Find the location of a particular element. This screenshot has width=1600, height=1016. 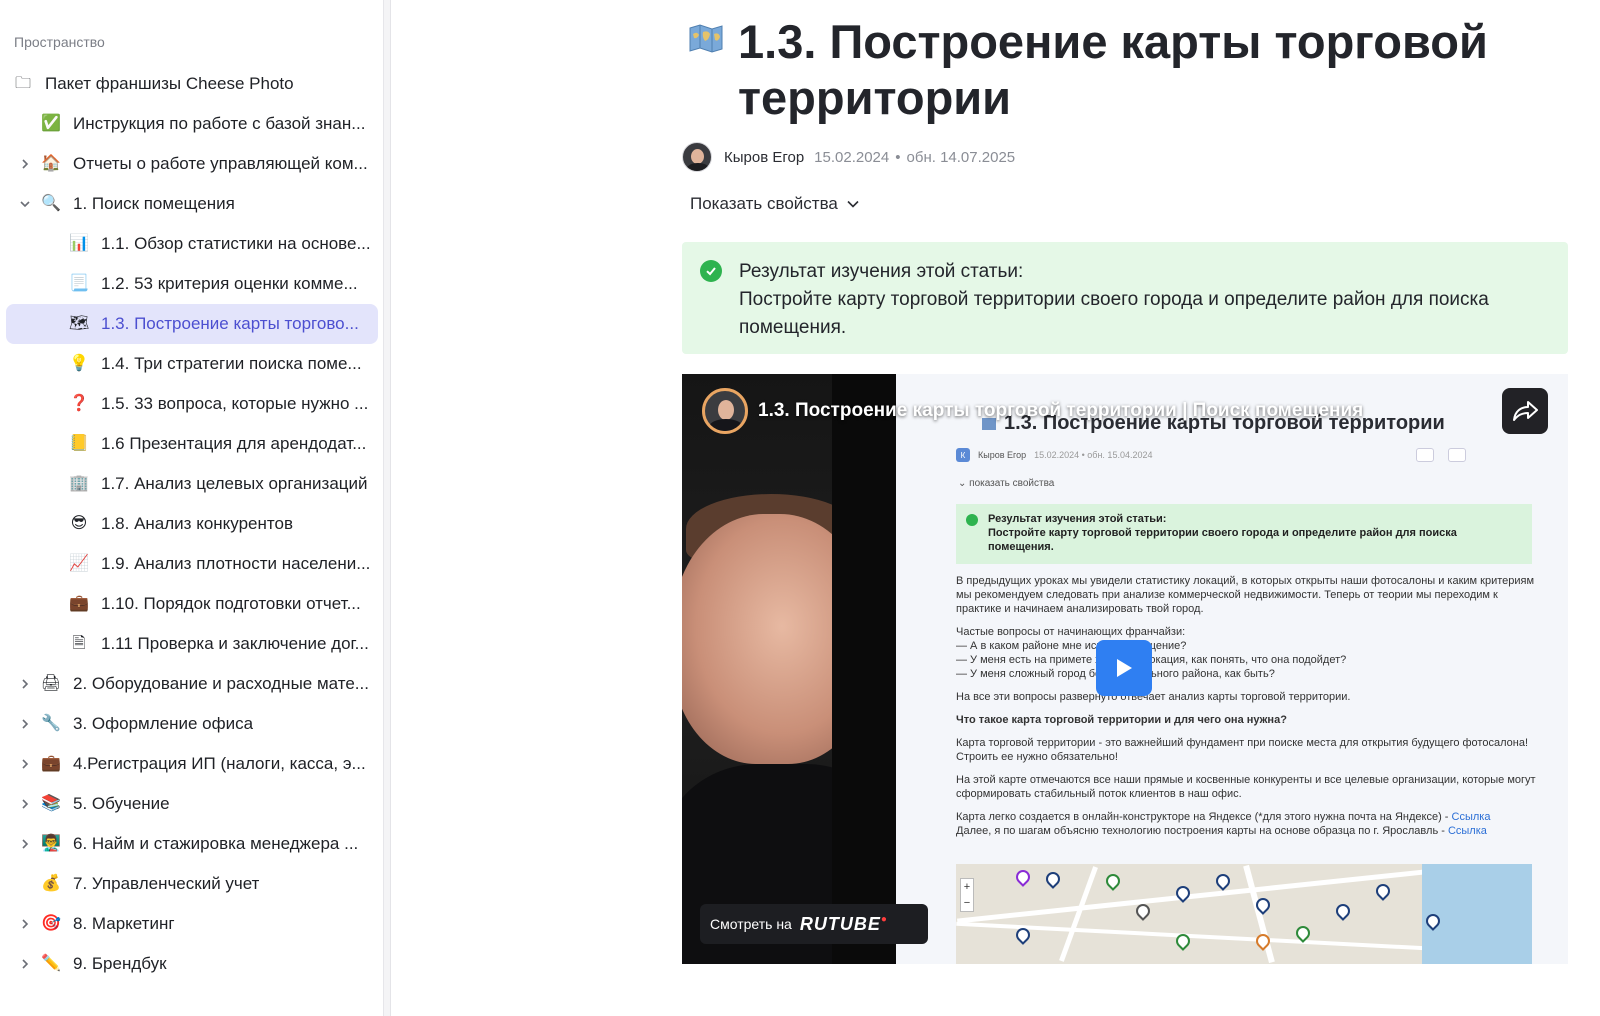

sidebar-resize-handle is located at coordinates (387, 508).